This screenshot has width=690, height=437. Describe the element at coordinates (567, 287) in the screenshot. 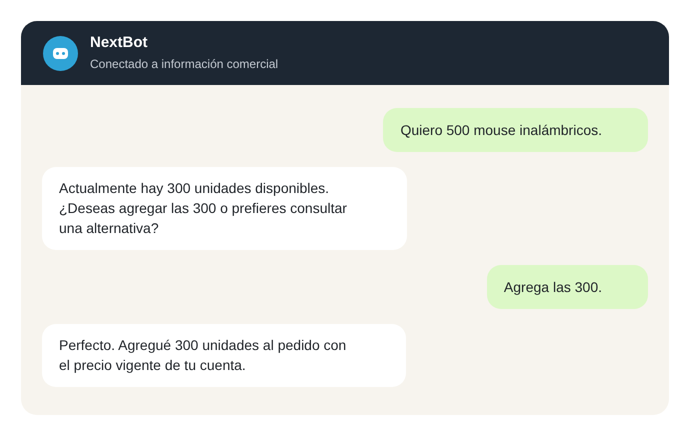

I see `user-message: Agrega las 300.` at that location.